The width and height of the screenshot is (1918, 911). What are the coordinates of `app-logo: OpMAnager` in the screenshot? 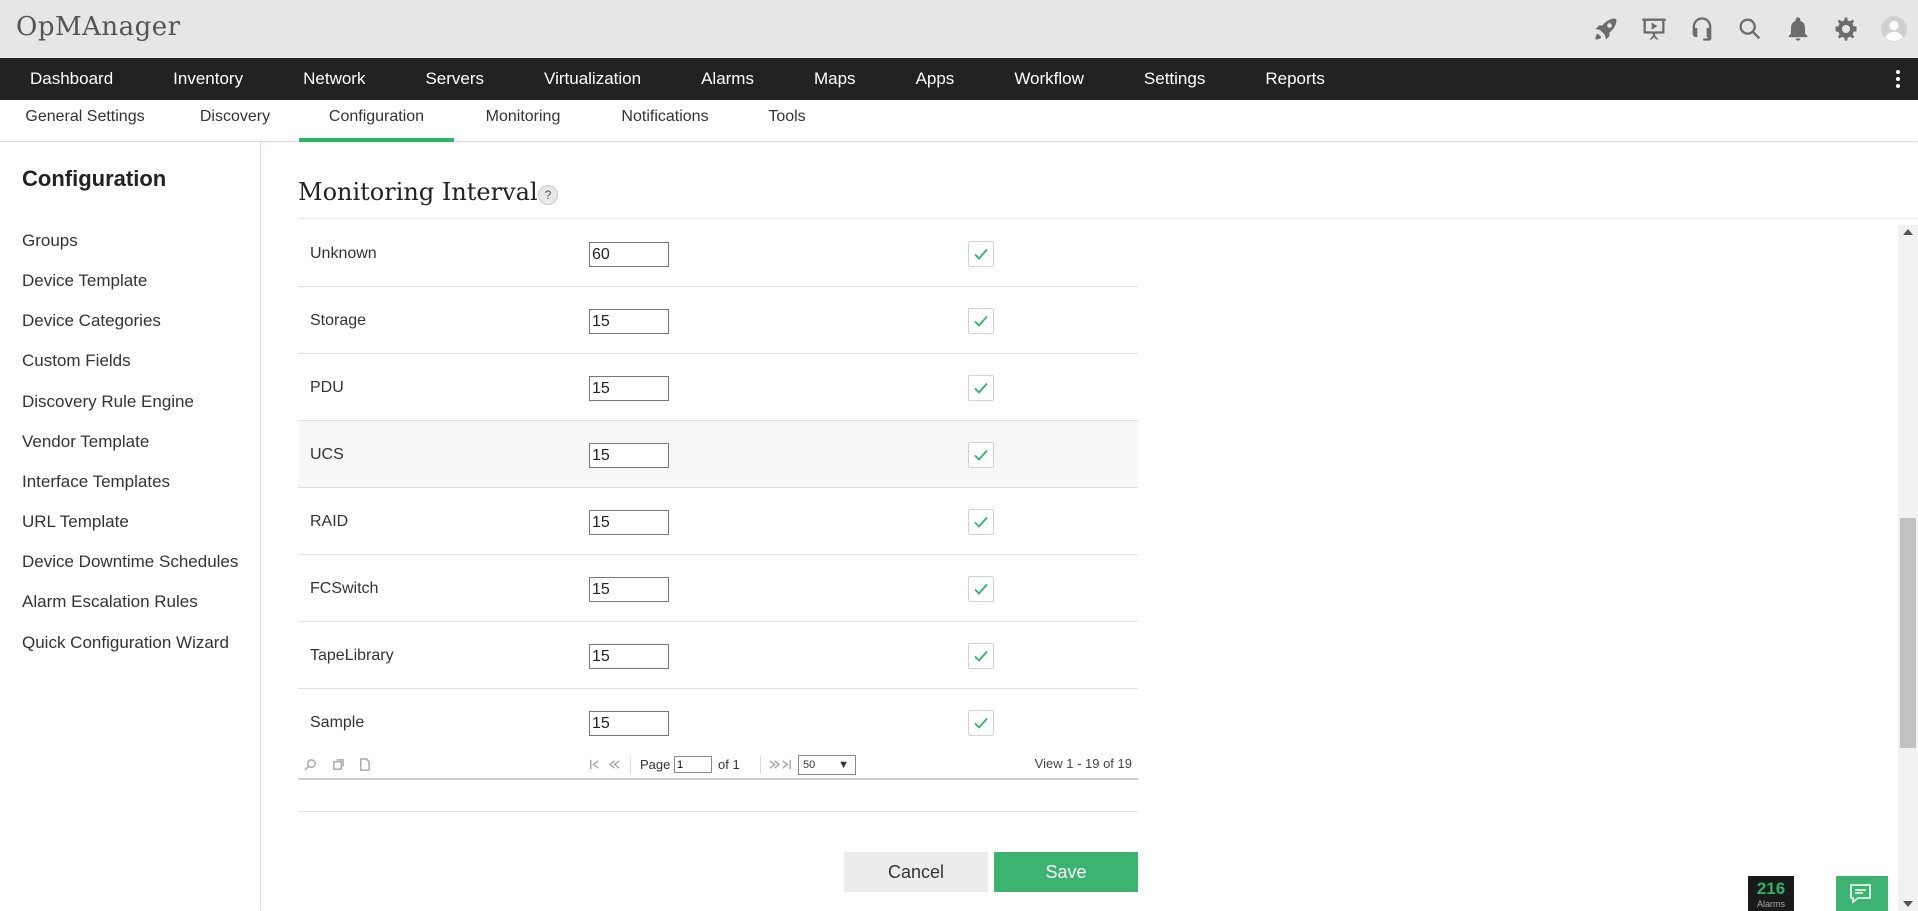 It's located at (98, 27).